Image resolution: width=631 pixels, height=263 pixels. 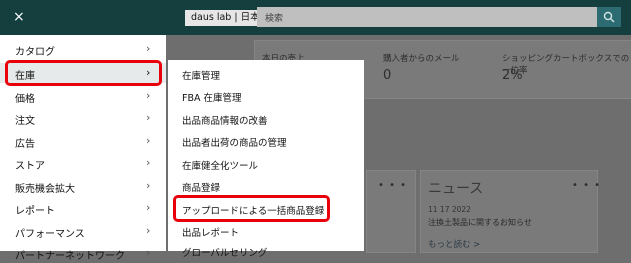 What do you see at coordinates (83, 141) in the screenshot?
I see `sidebar-item-advertising: 広告 ›` at bounding box center [83, 141].